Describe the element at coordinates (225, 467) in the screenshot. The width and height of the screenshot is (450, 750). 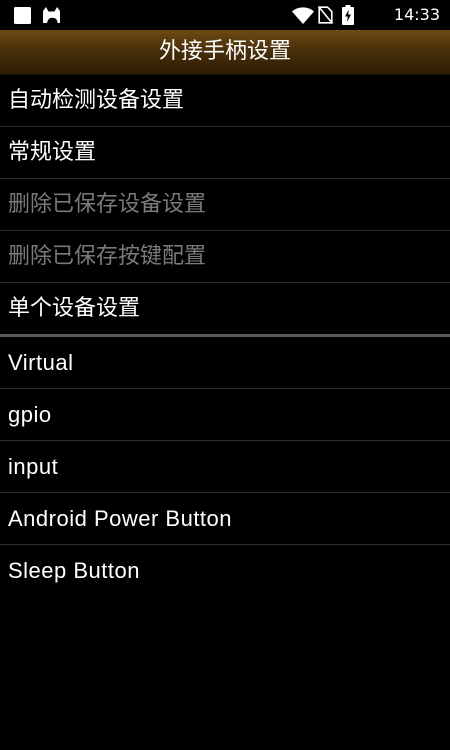
I see `device-item-input: input` at that location.